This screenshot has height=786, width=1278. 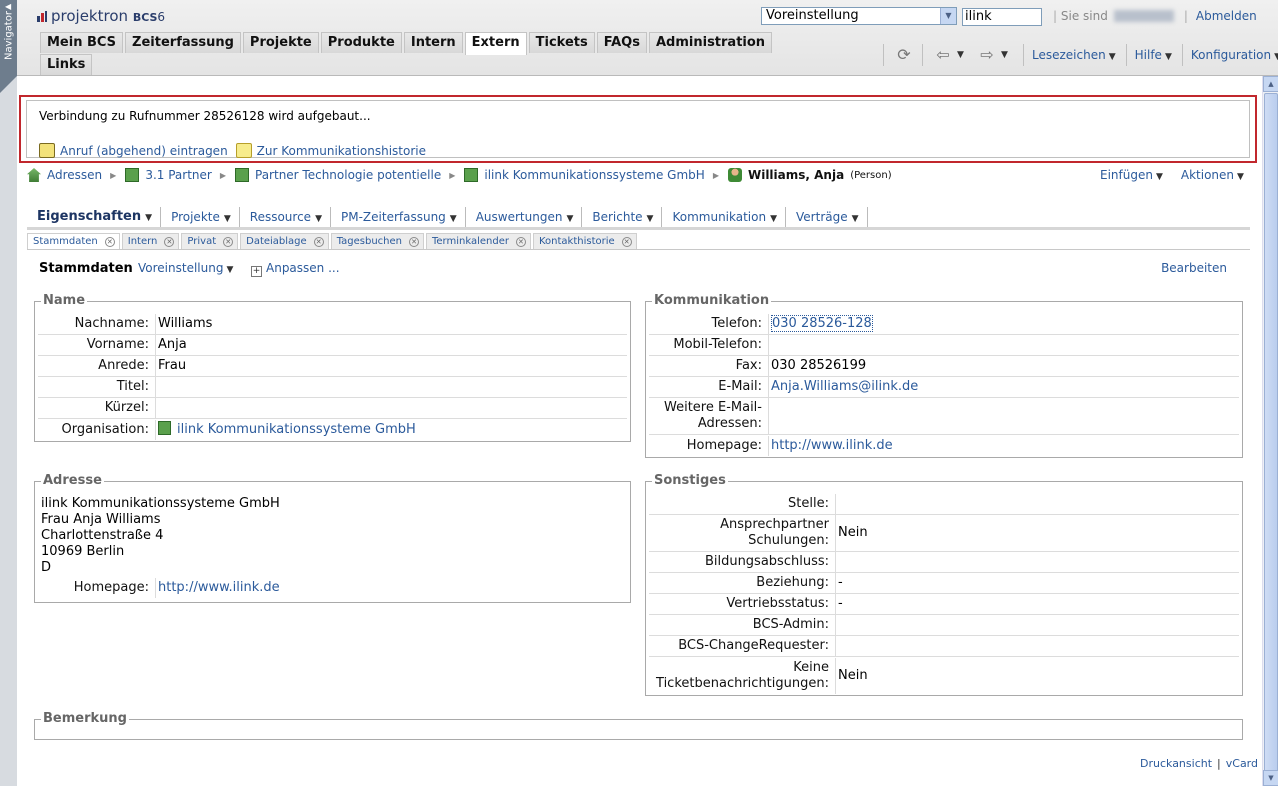 What do you see at coordinates (944, 604) in the screenshot?
I see `field-row: Vertriebsstatus: -` at bounding box center [944, 604].